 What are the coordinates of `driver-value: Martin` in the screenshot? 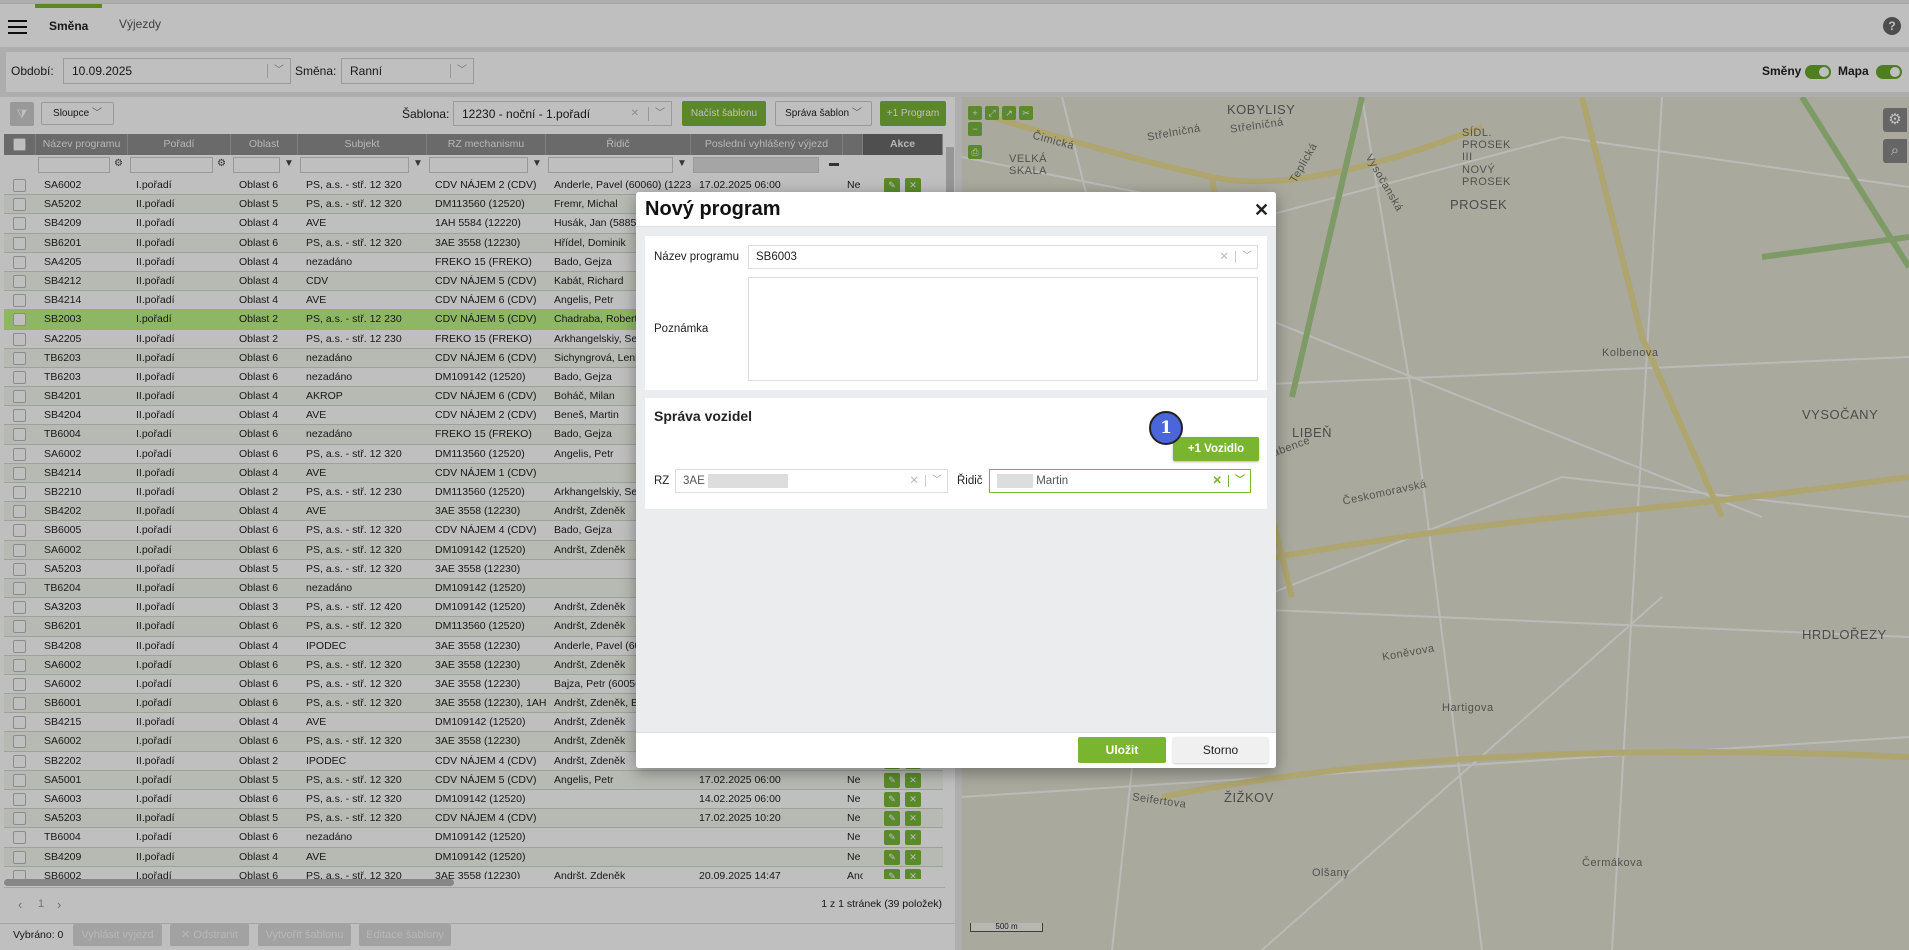 It's located at (1052, 481).